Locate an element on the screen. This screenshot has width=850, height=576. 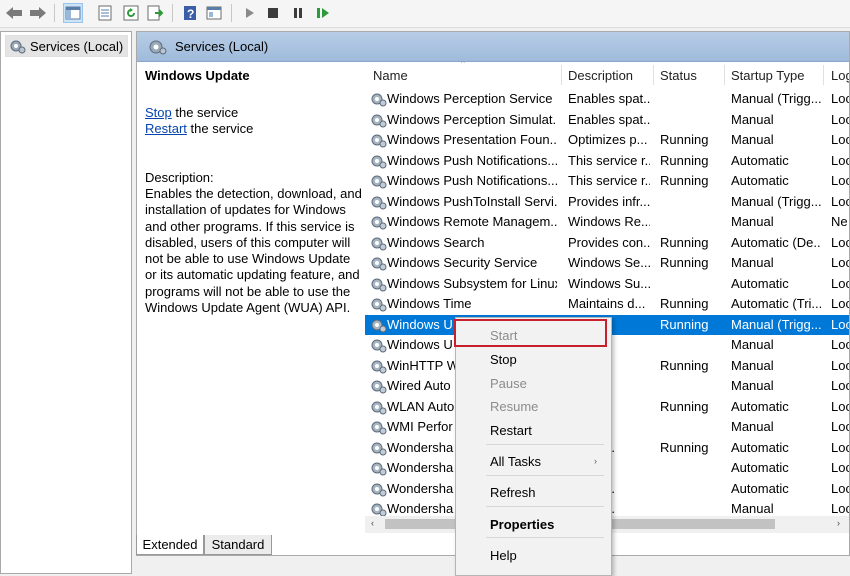
column-header-status: Status is located at coordinates (678, 75).